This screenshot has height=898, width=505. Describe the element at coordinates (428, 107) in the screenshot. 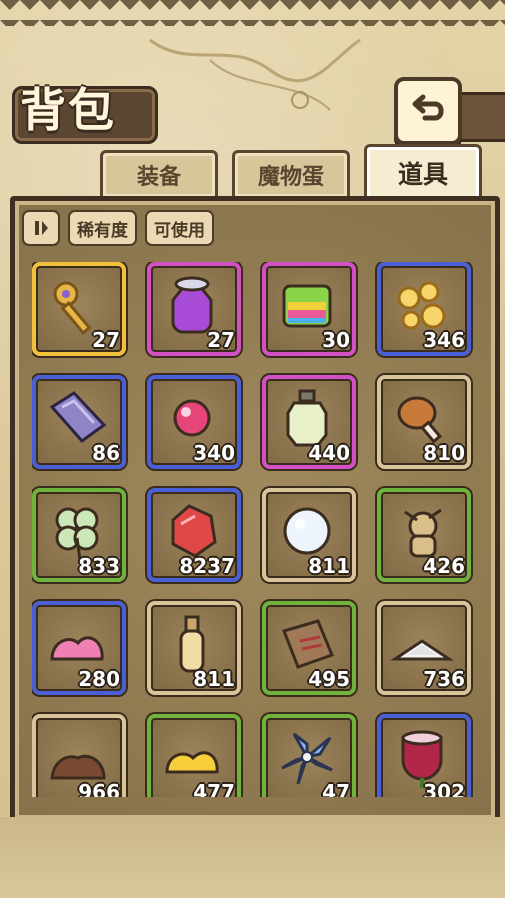

I see `return-arrow-icon` at that location.